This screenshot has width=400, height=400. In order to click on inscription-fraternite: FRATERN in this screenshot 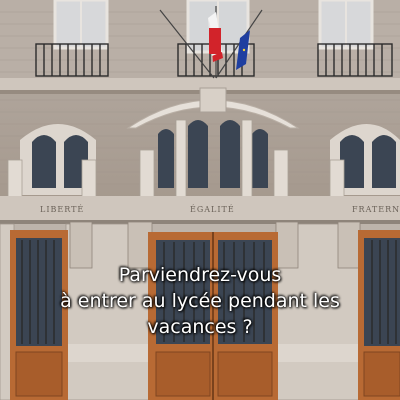, I will do `click(376, 209)`.